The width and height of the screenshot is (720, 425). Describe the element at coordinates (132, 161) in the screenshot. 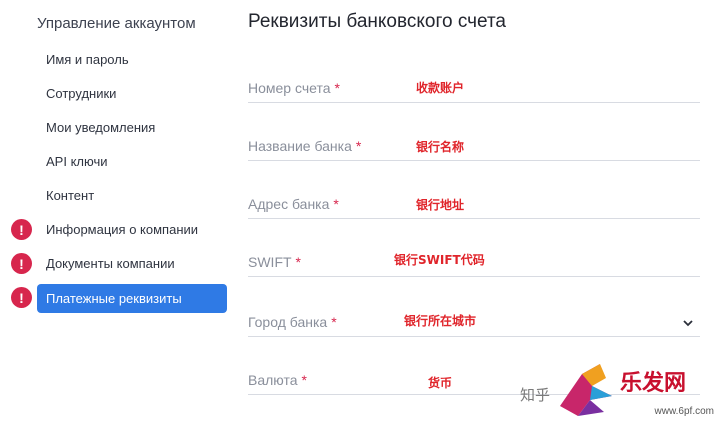

I see `sidebar-item-api-keys: API ключи` at that location.